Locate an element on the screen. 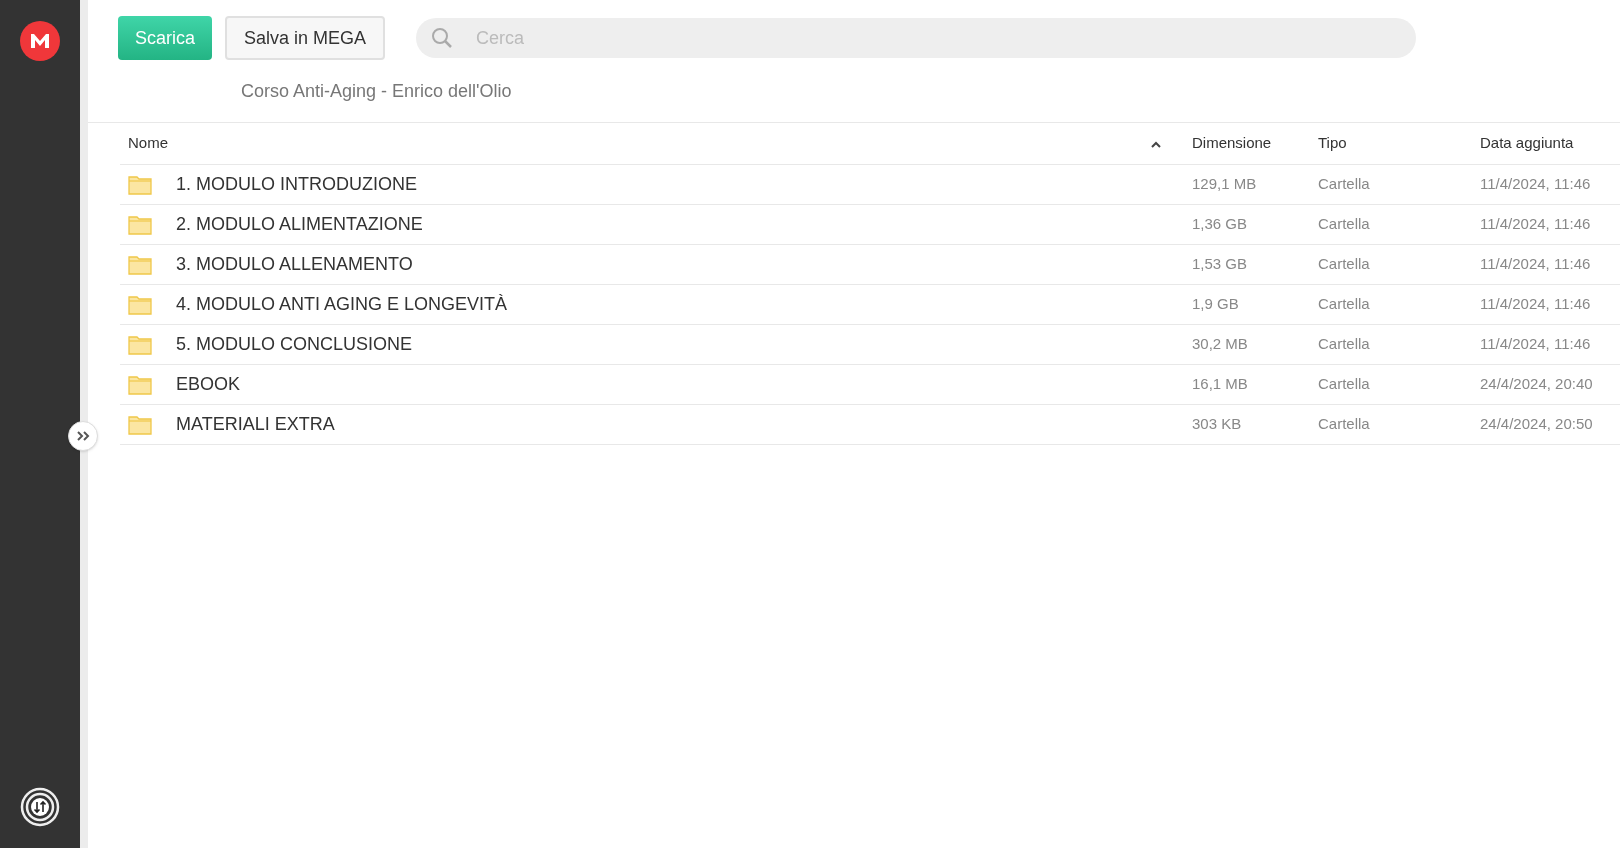  size-cell-text: 30,2 MB is located at coordinates (1220, 344).